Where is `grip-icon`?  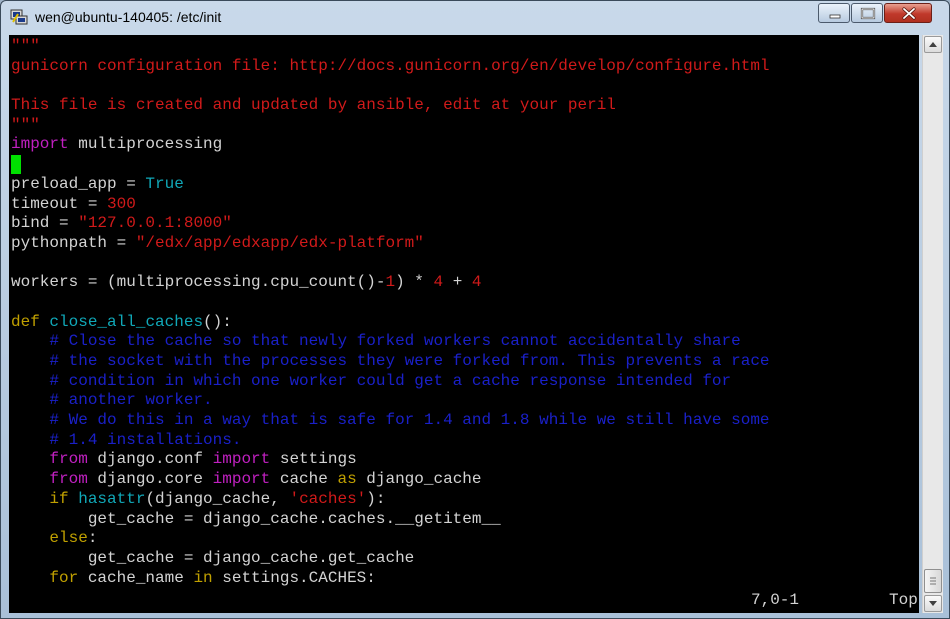 grip-icon is located at coordinates (933, 581).